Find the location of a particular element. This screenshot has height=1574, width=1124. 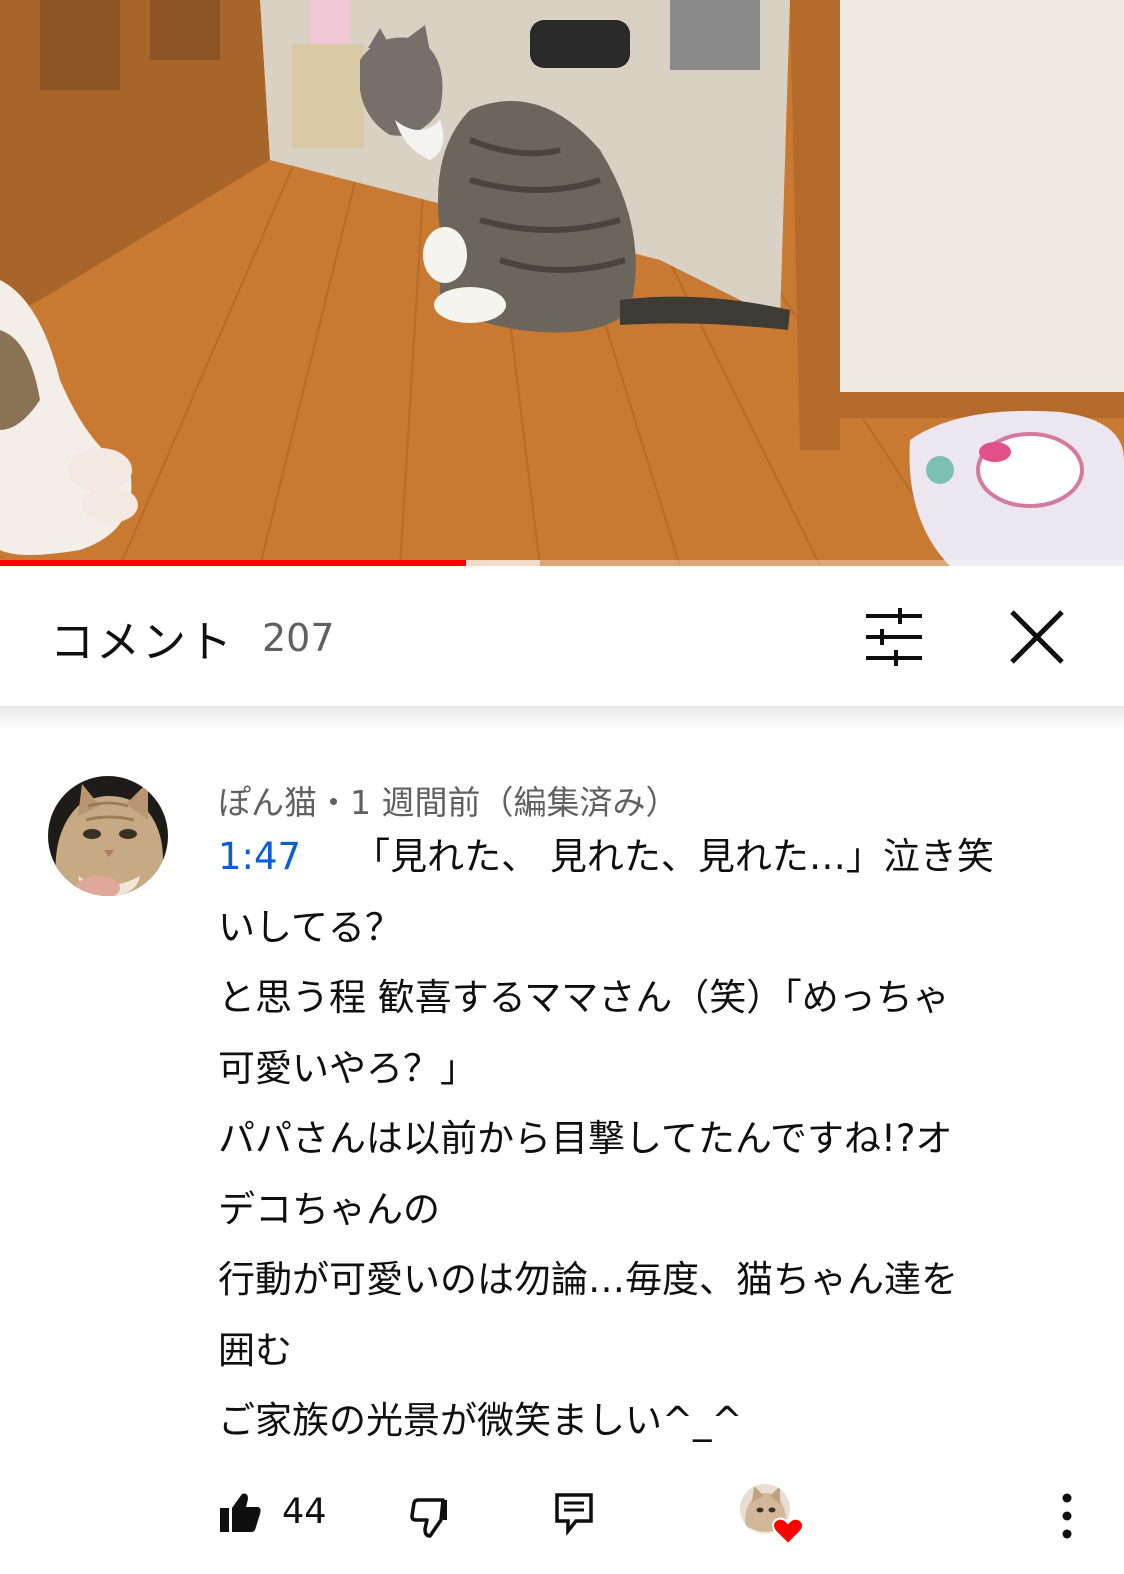

sort-filter-button is located at coordinates (894, 637).